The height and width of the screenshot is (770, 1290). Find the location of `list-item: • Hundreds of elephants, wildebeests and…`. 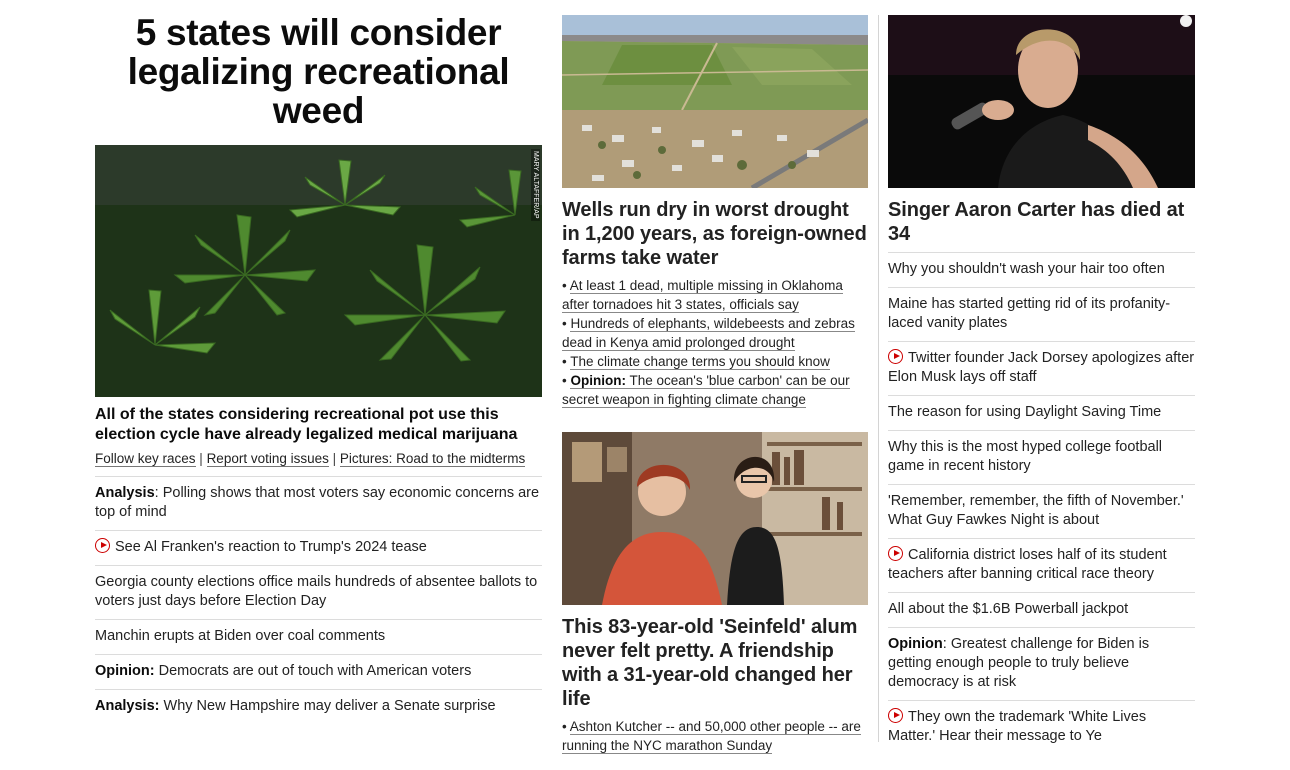

list-item: • Hundreds of elephants, wildebeests and… is located at coordinates (715, 333).